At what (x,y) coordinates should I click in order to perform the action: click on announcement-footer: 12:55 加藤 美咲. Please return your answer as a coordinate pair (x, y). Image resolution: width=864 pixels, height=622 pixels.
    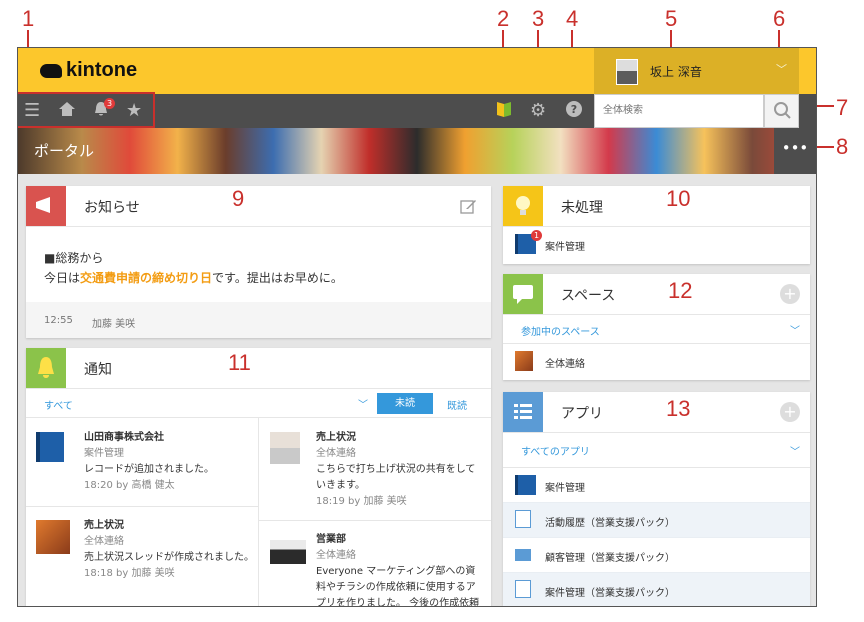
    Looking at the image, I should click on (258, 320).